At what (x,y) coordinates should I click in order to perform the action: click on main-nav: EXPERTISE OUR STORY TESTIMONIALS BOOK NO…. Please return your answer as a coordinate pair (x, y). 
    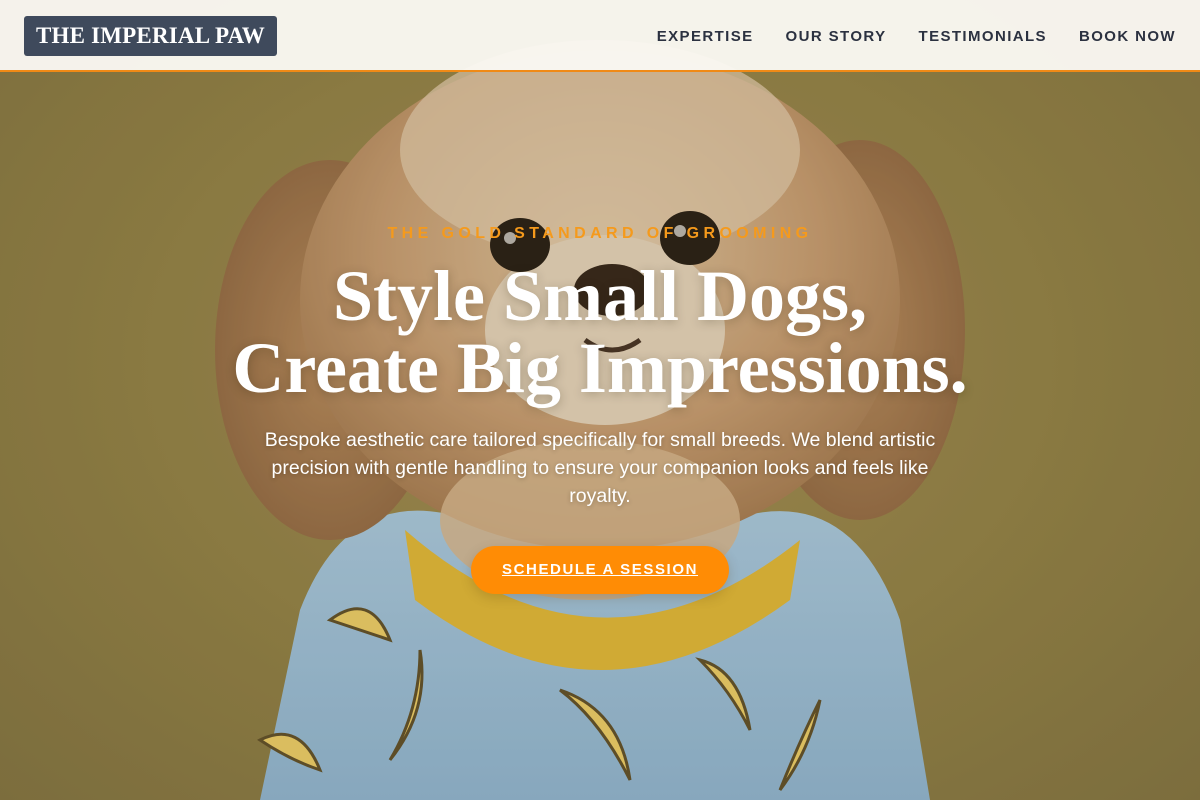
    Looking at the image, I should click on (916, 36).